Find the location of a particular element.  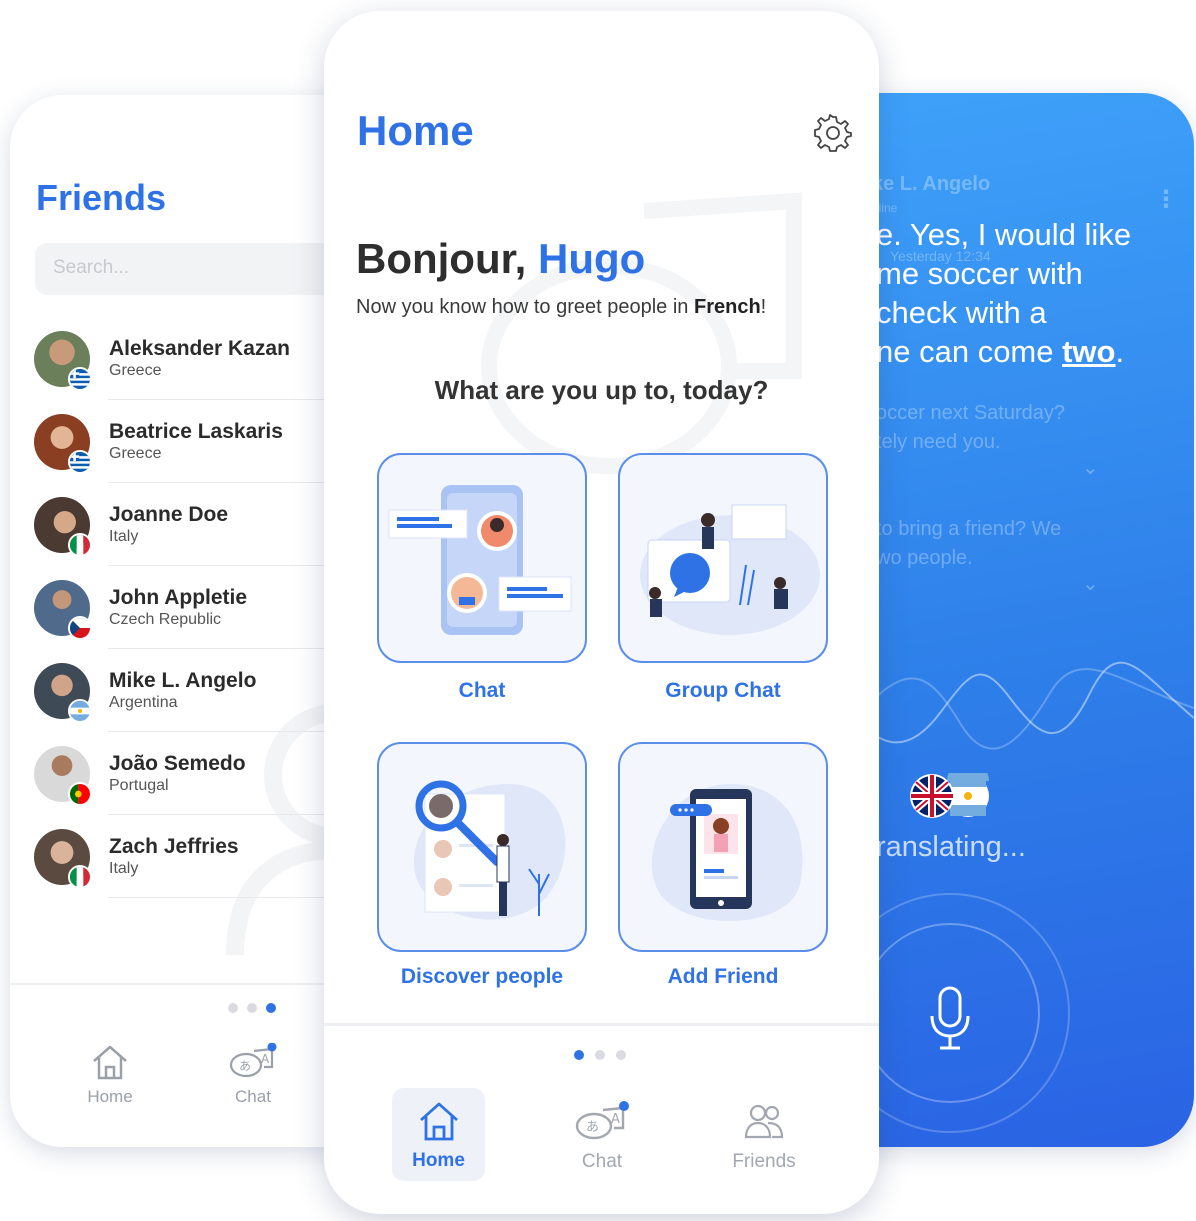

section-question: What are you up to, today? is located at coordinates (601, 390).